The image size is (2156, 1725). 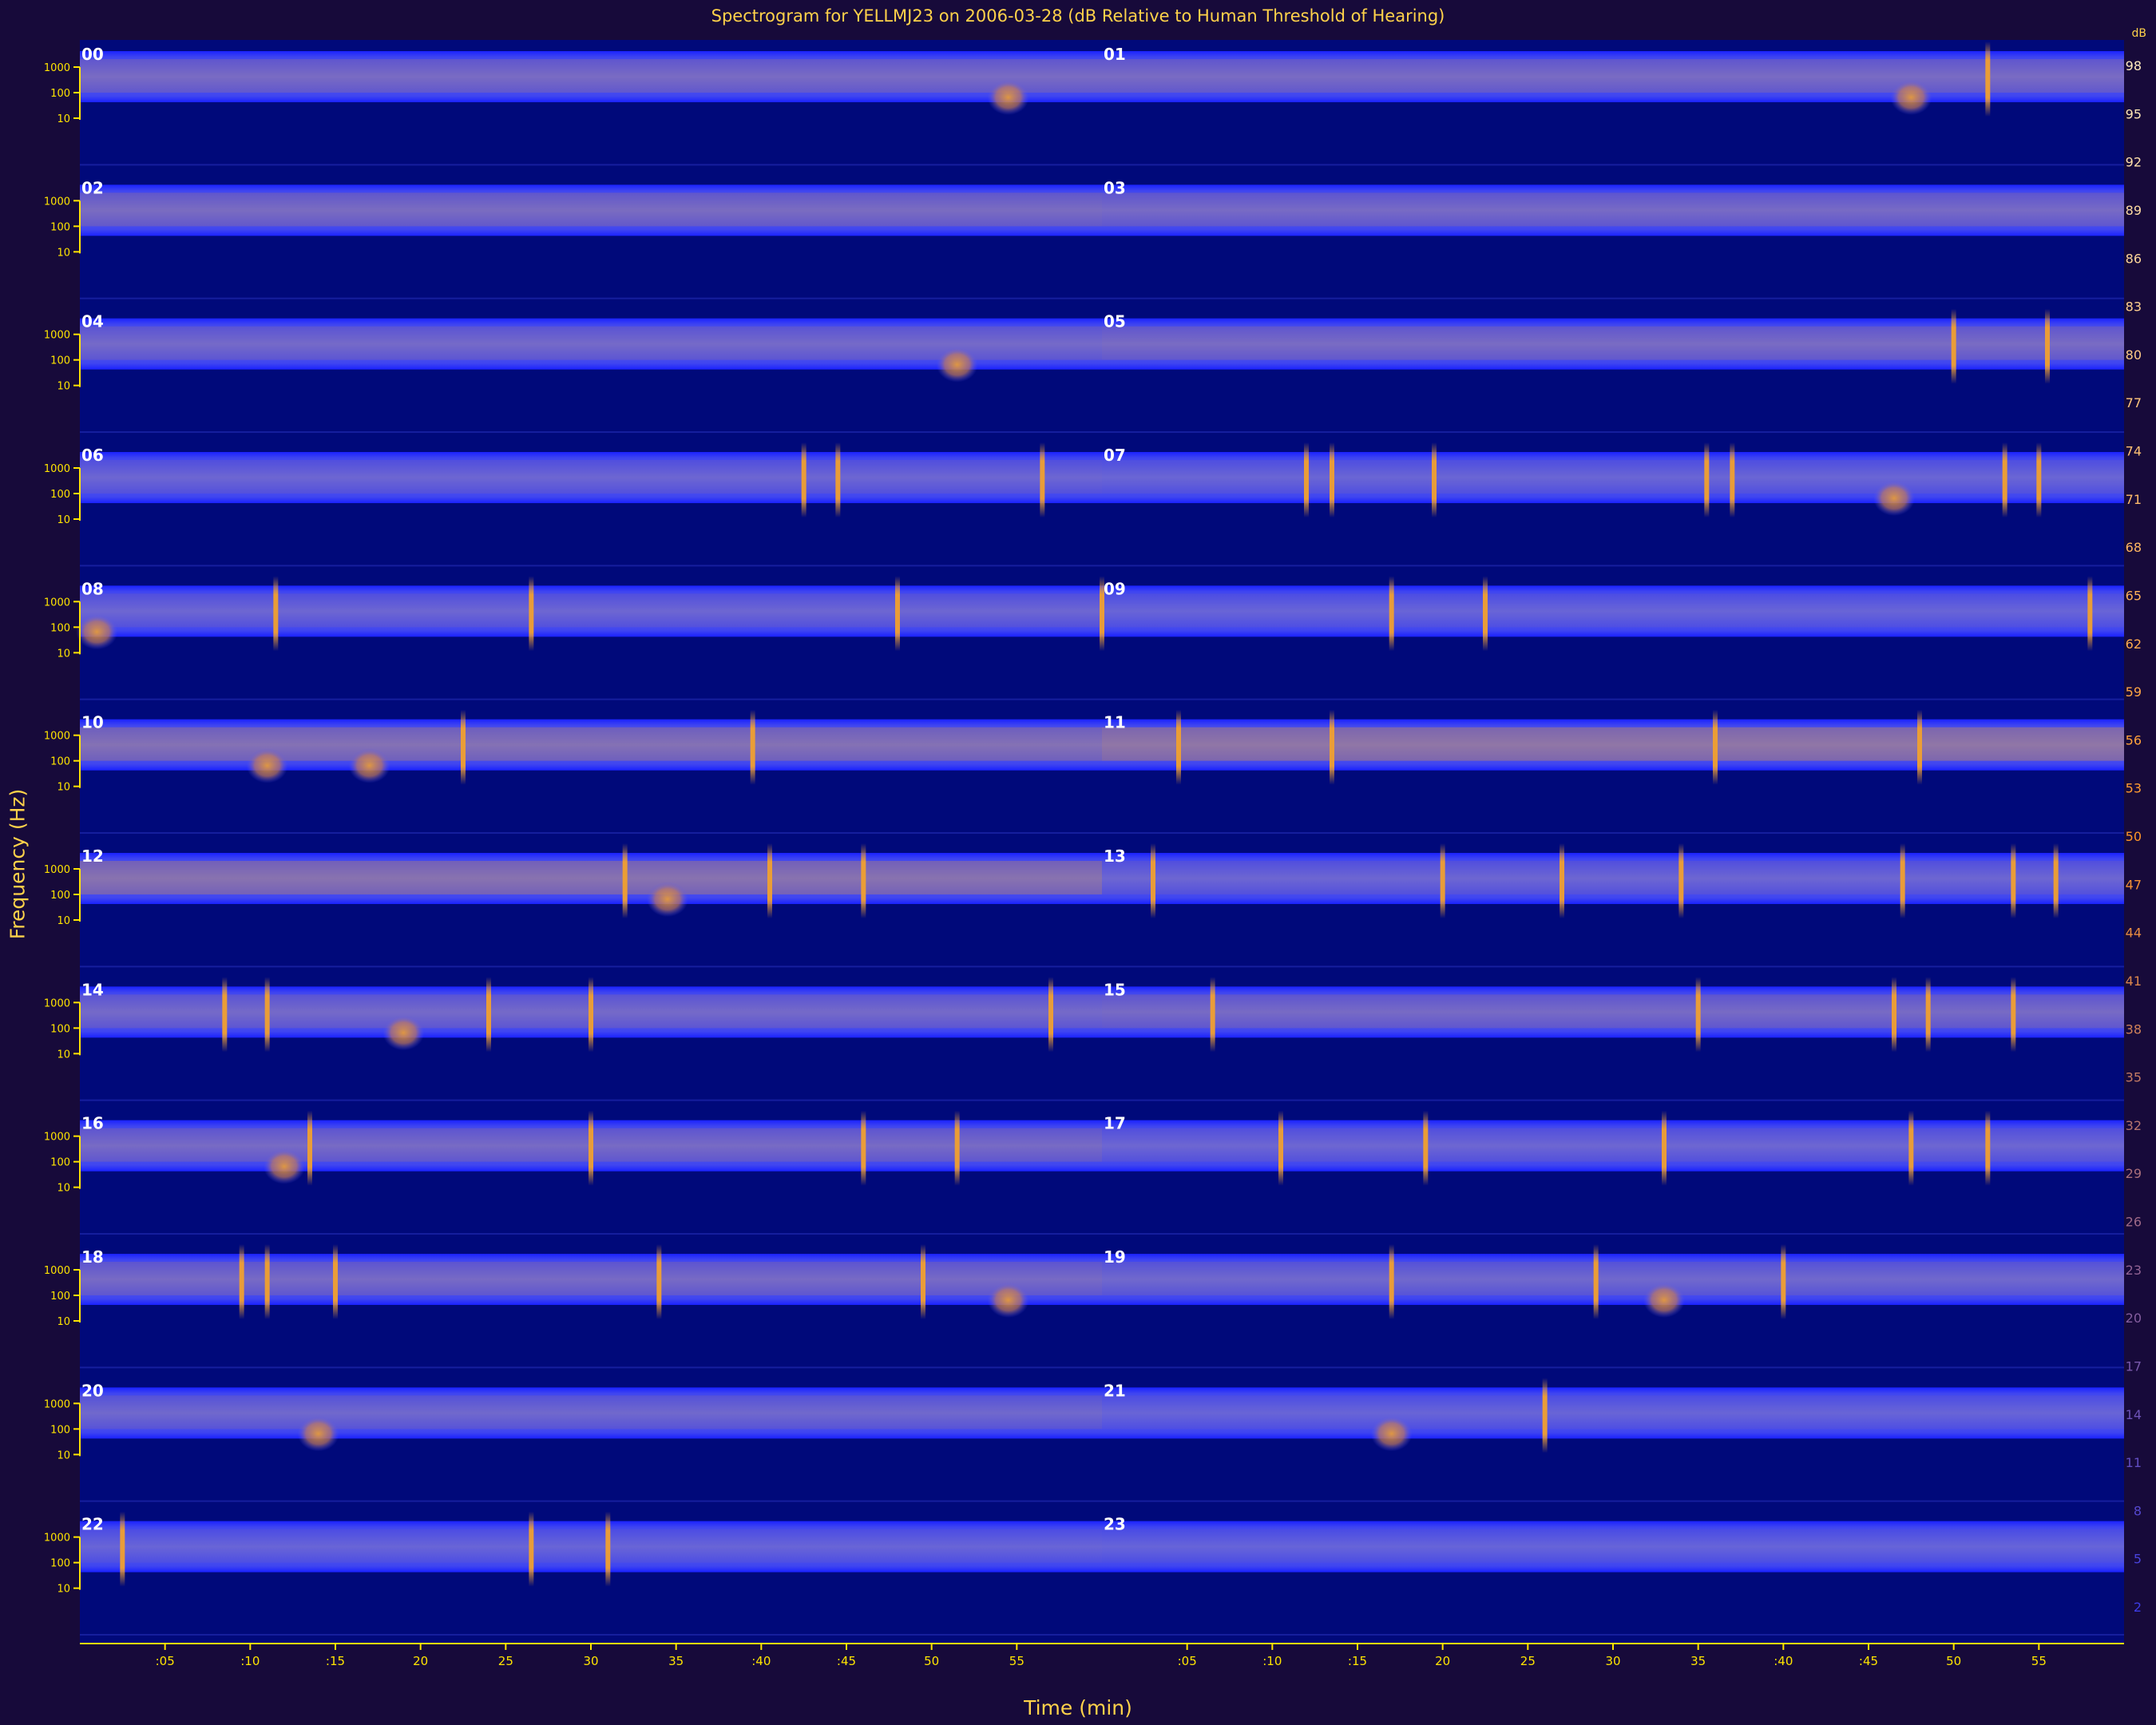 What do you see at coordinates (57, 469) in the screenshot?
I see `y-tick-label-row-3-0: 1000` at bounding box center [57, 469].